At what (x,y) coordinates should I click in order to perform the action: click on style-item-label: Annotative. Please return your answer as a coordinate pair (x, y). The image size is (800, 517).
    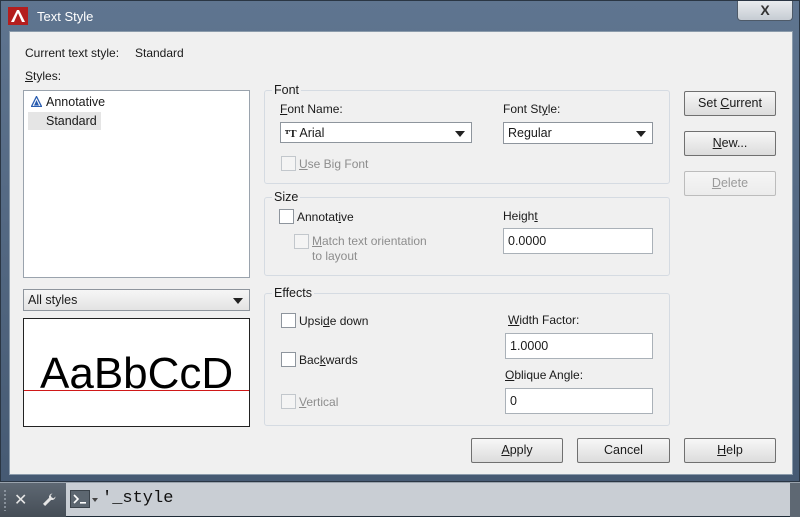
    Looking at the image, I should click on (76, 102).